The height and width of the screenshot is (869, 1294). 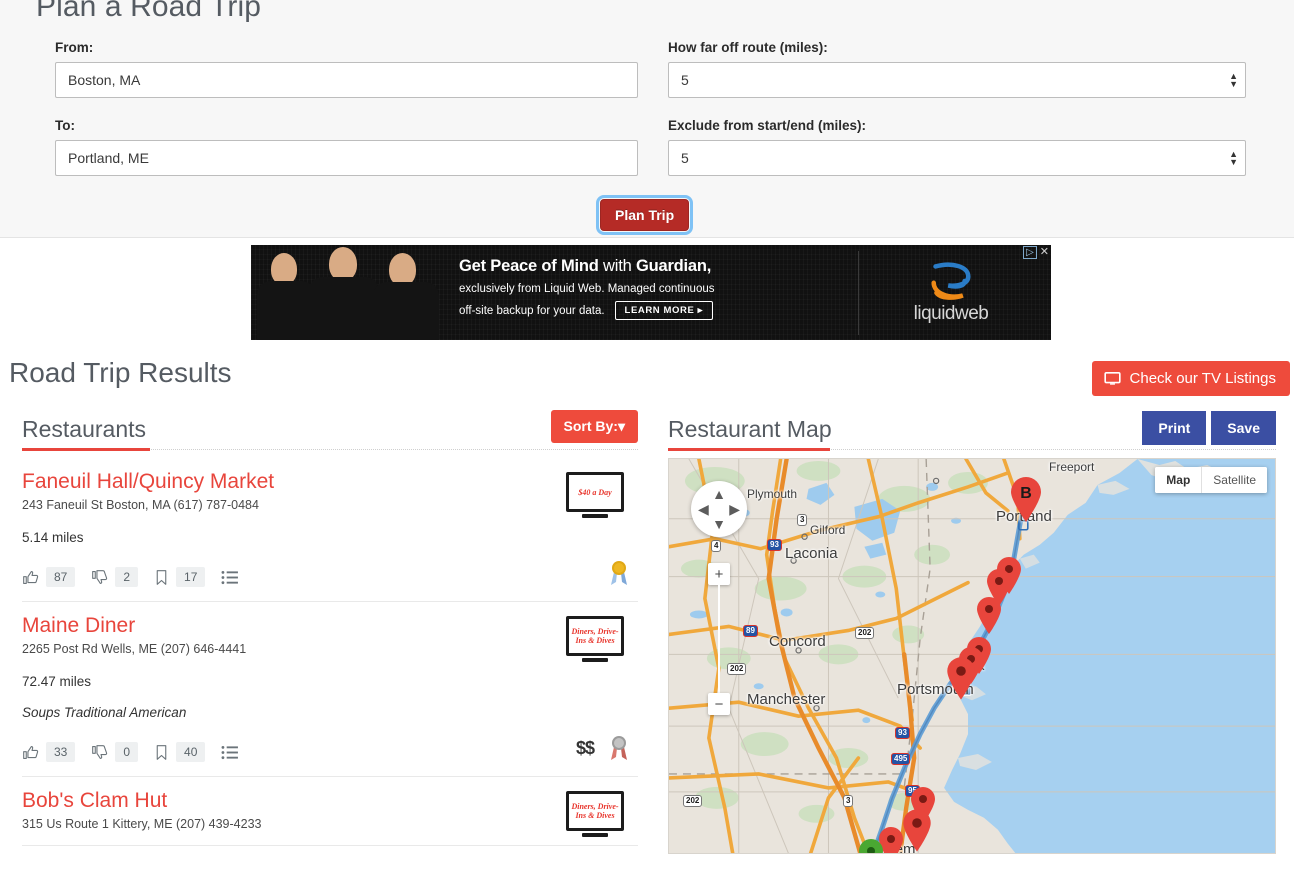 I want to click on like-count: 33, so click(x=61, y=752).